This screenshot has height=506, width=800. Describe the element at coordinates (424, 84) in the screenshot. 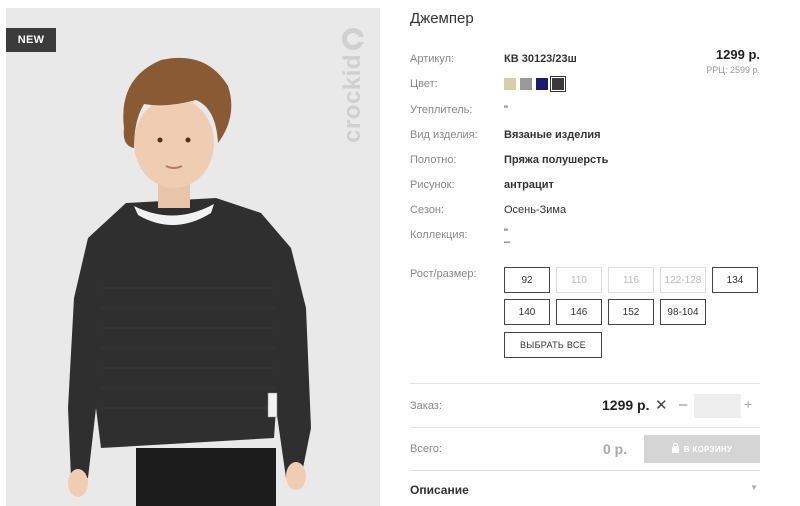

I see `attr-label-color: Цвет:` at that location.